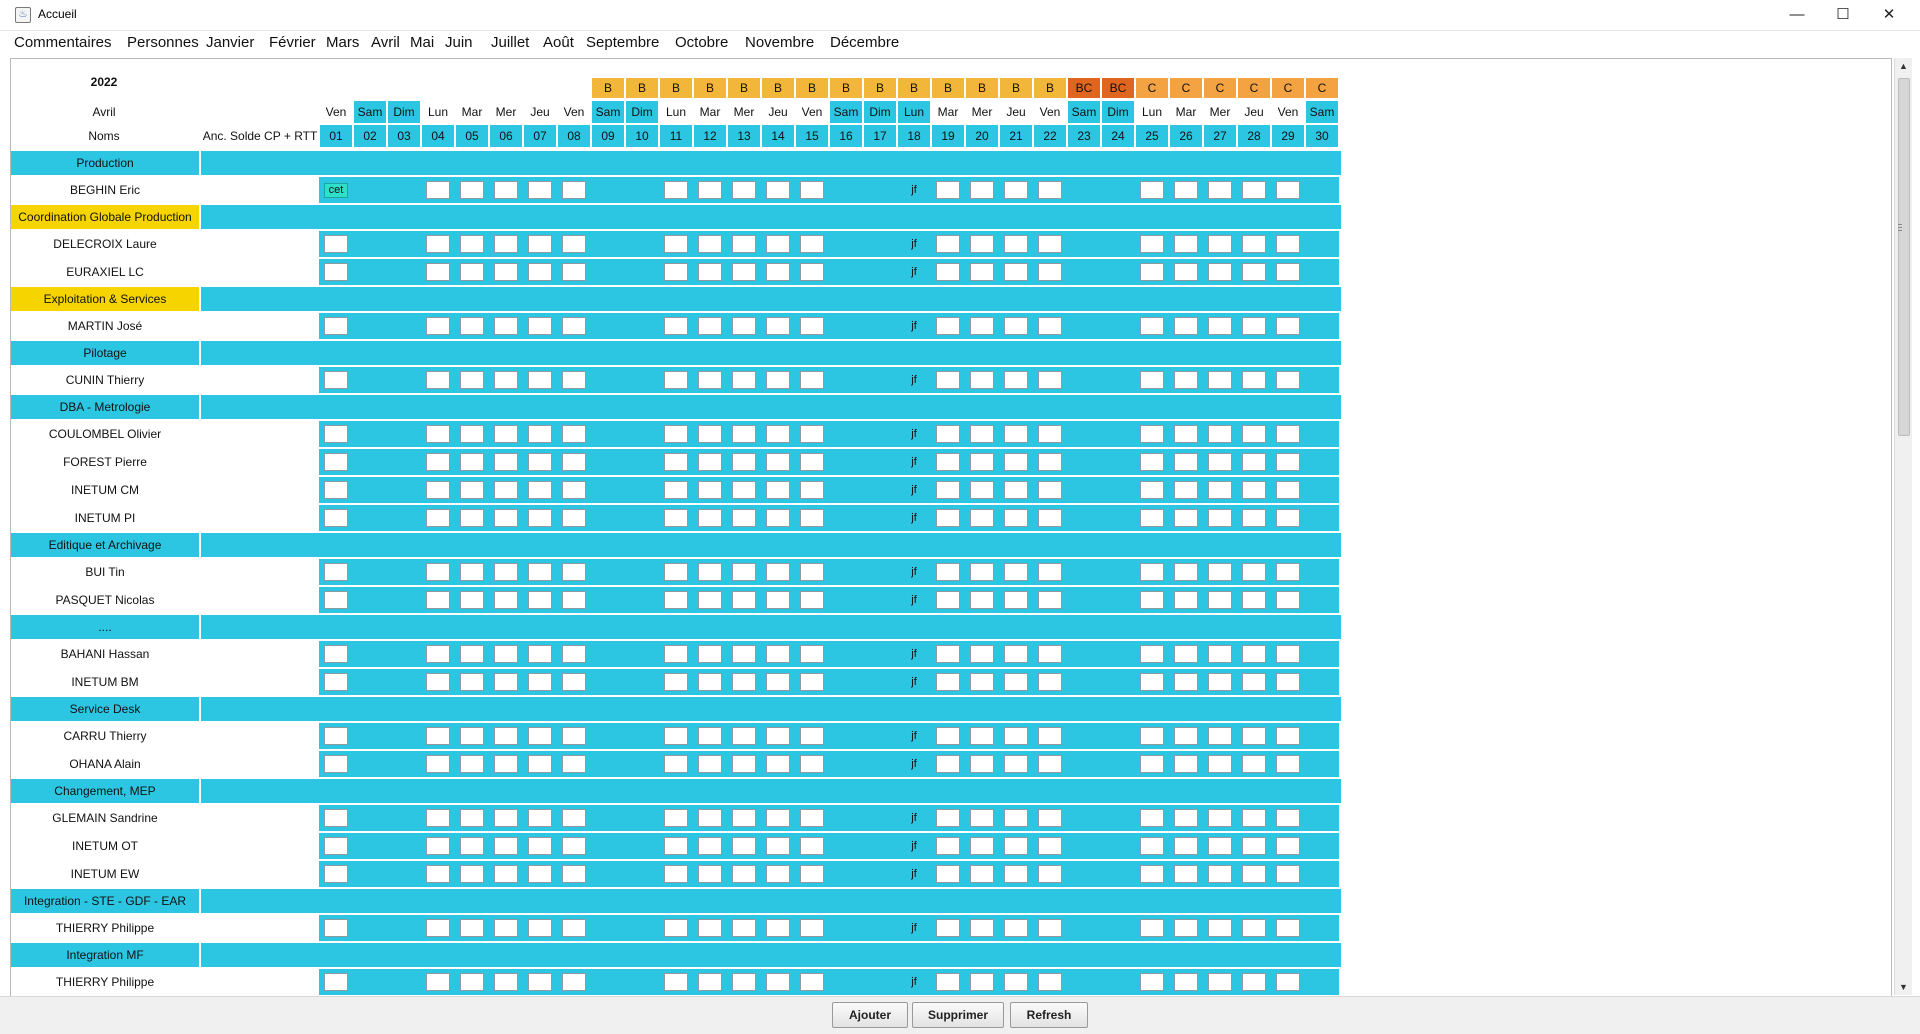 Image resolution: width=1920 pixels, height=1034 pixels. Describe the element at coordinates (864, 42) in the screenshot. I see `menu-decembre: Décembre` at that location.